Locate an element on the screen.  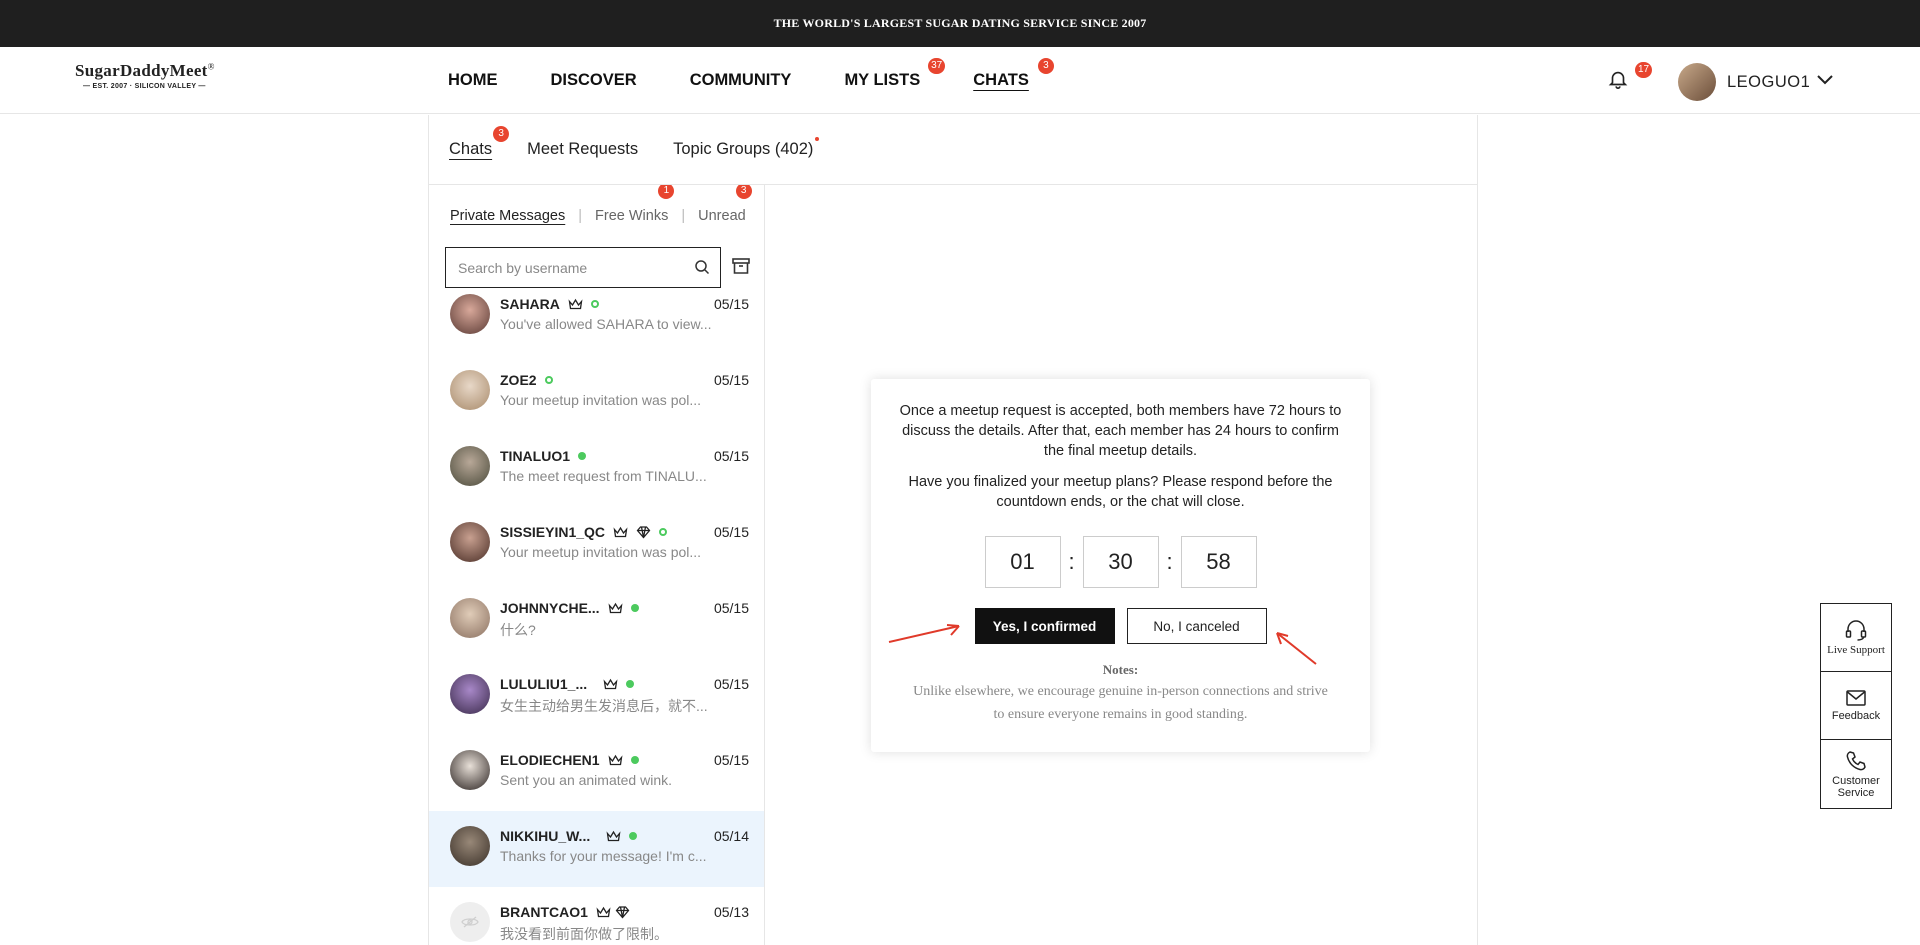
user-avatar is located at coordinates (1697, 82).